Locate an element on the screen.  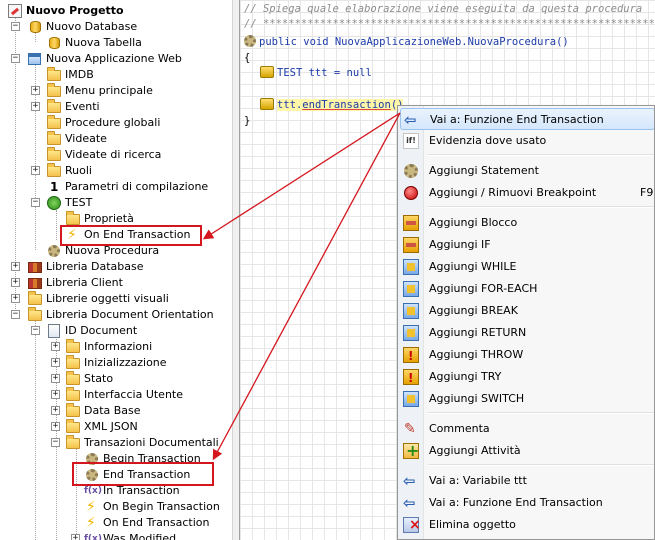
menu-label: Aggiungi FOR-EACH is located at coordinates (483, 288).